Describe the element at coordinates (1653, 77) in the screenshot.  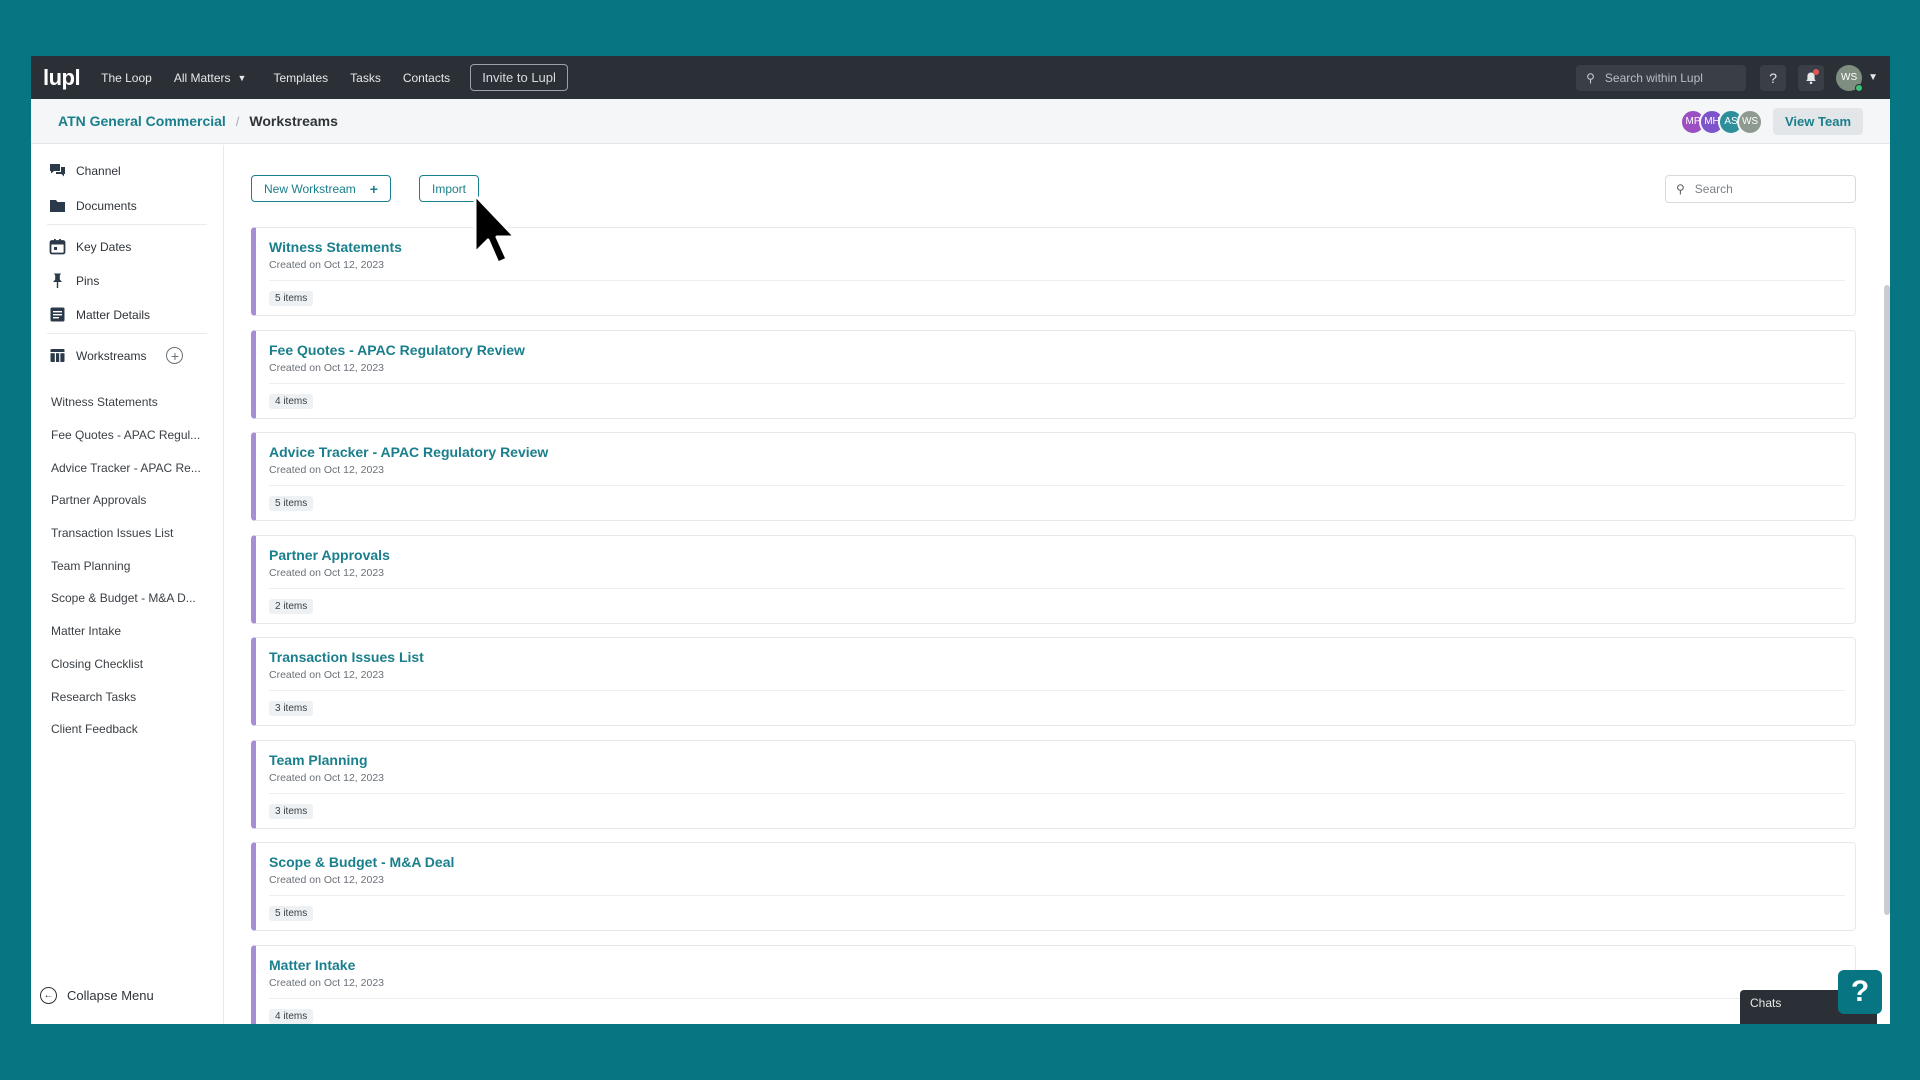
I see `global-search-placeholder: Search within Lupl` at that location.